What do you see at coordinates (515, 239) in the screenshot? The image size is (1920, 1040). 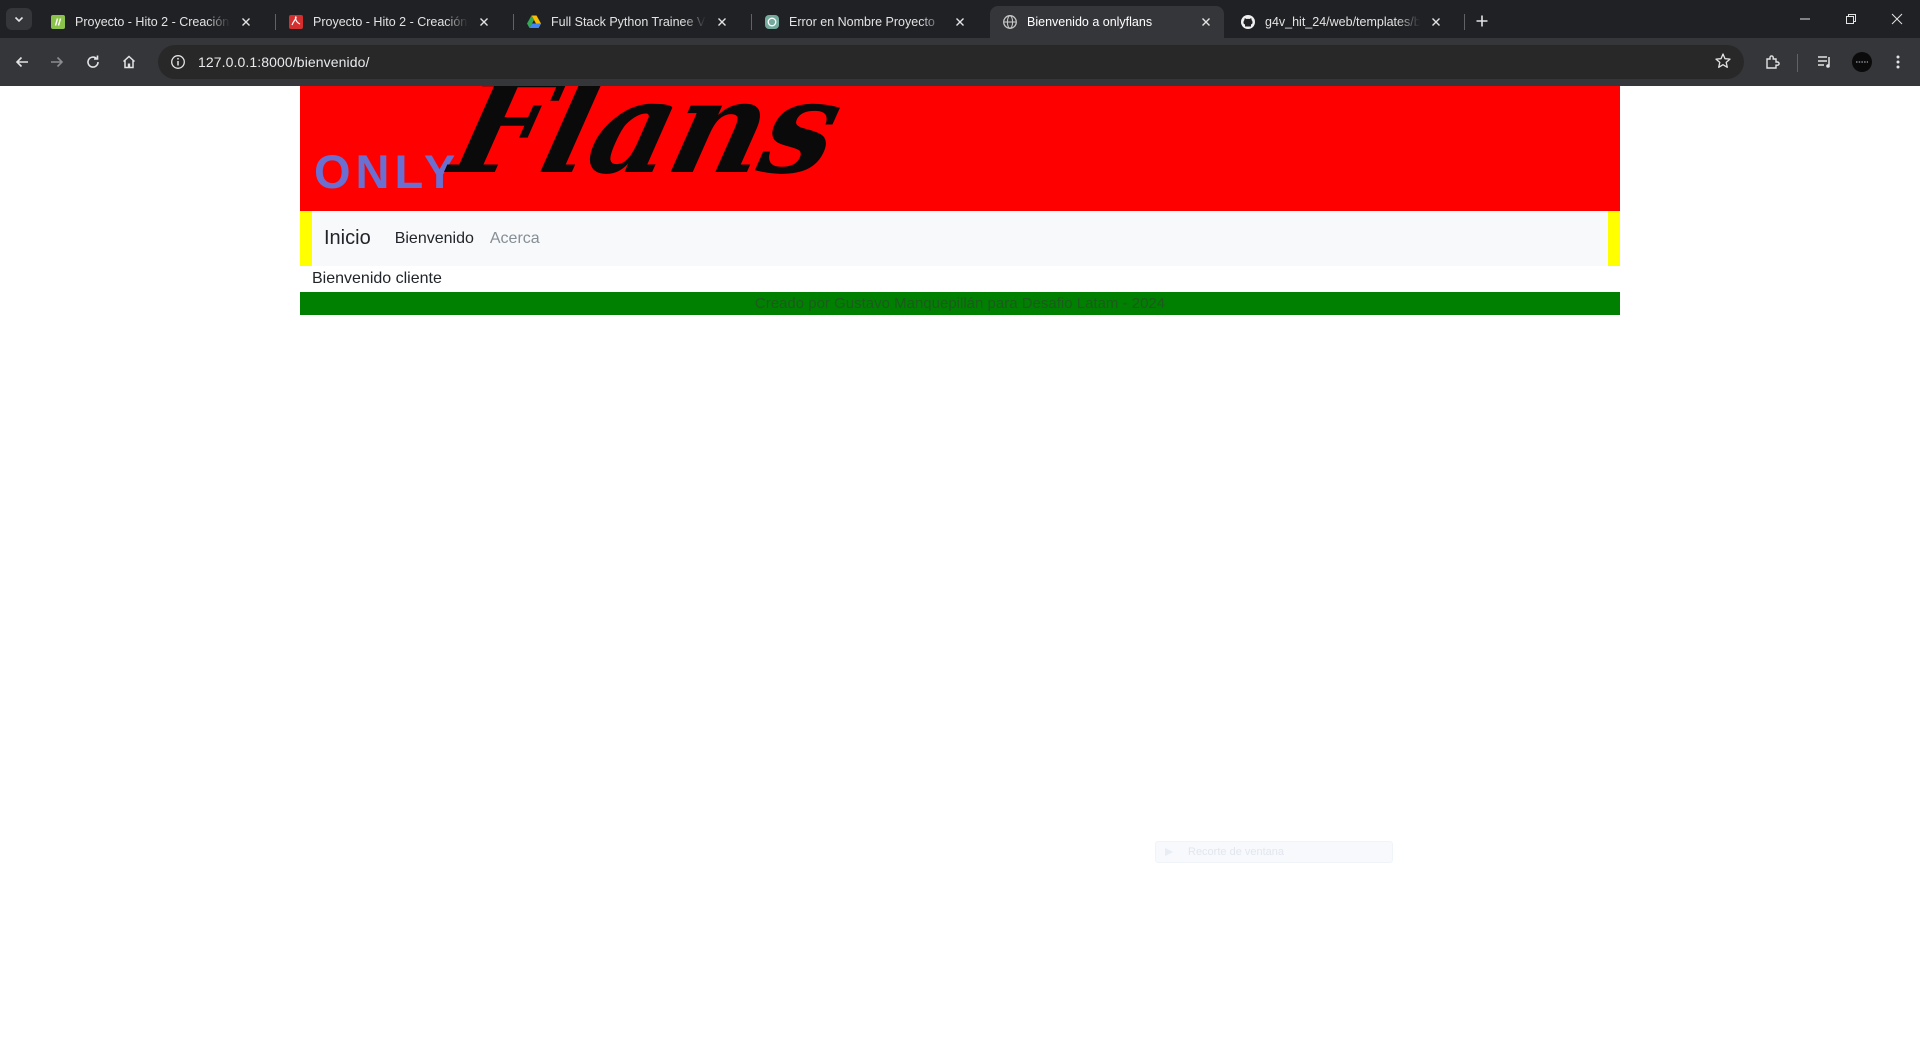 I see `nav-link-acerca: Acerca` at bounding box center [515, 239].